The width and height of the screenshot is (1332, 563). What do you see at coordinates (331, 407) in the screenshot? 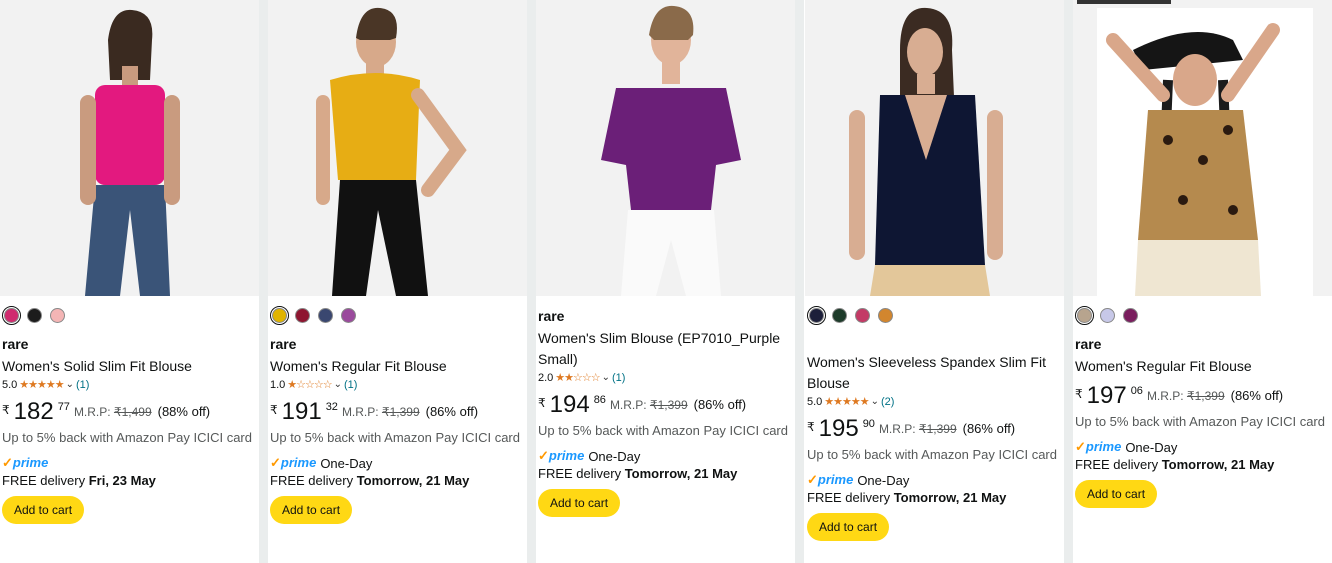
I see `price-fraction: 32` at bounding box center [331, 407].